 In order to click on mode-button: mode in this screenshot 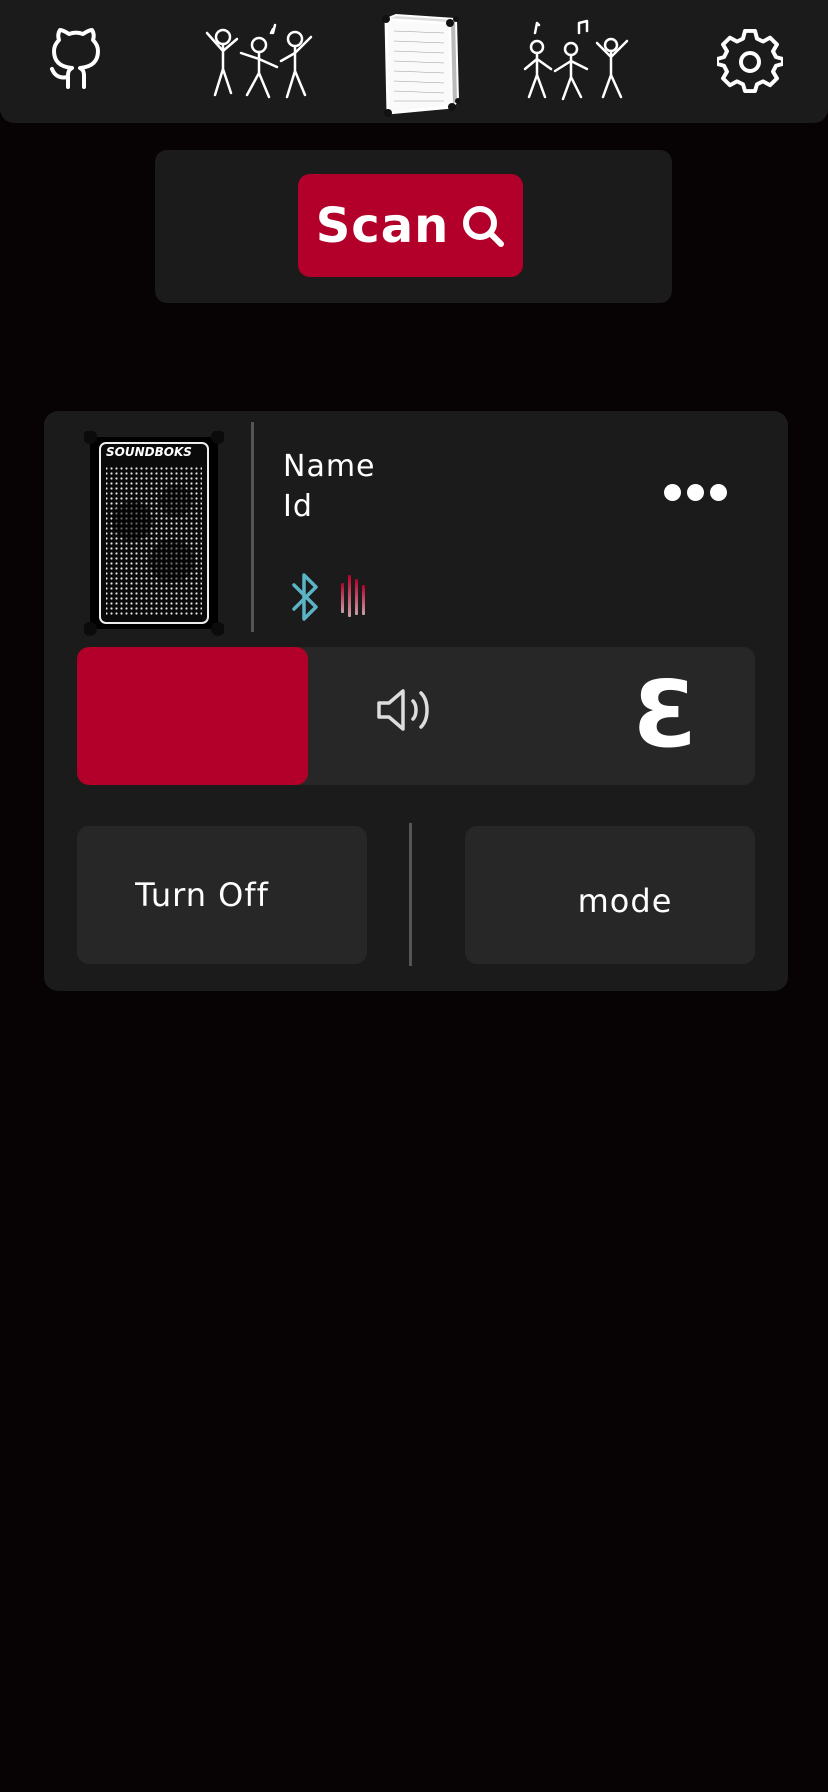, I will do `click(610, 895)`.